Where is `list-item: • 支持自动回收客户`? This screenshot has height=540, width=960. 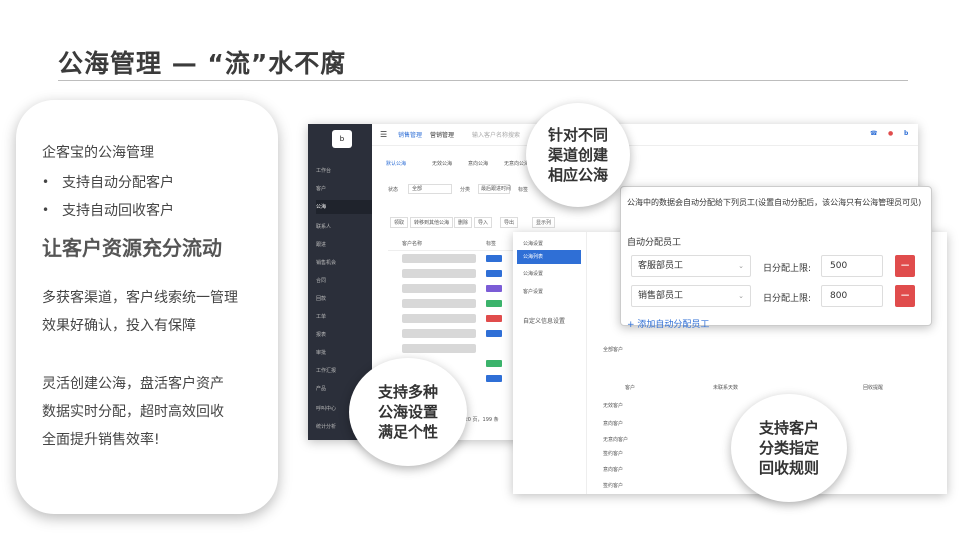
list-item: • 支持自动回收客户 is located at coordinates (108, 211).